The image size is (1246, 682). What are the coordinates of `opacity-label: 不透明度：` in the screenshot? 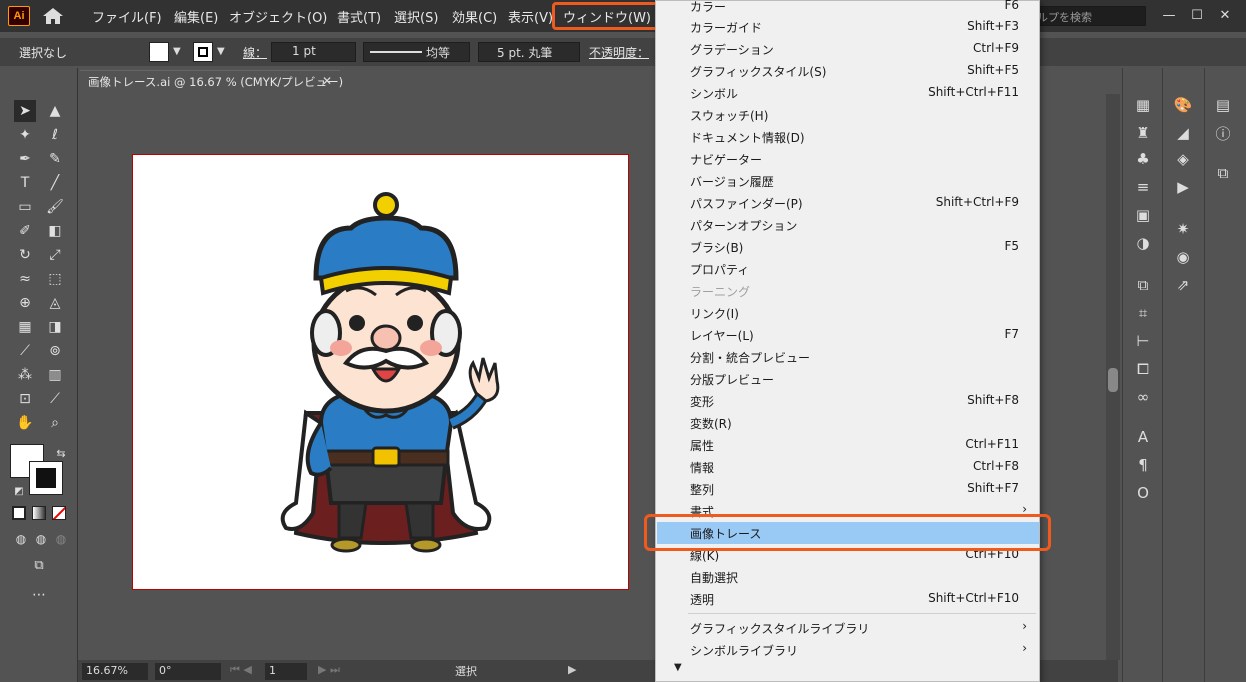 It's located at (619, 52).